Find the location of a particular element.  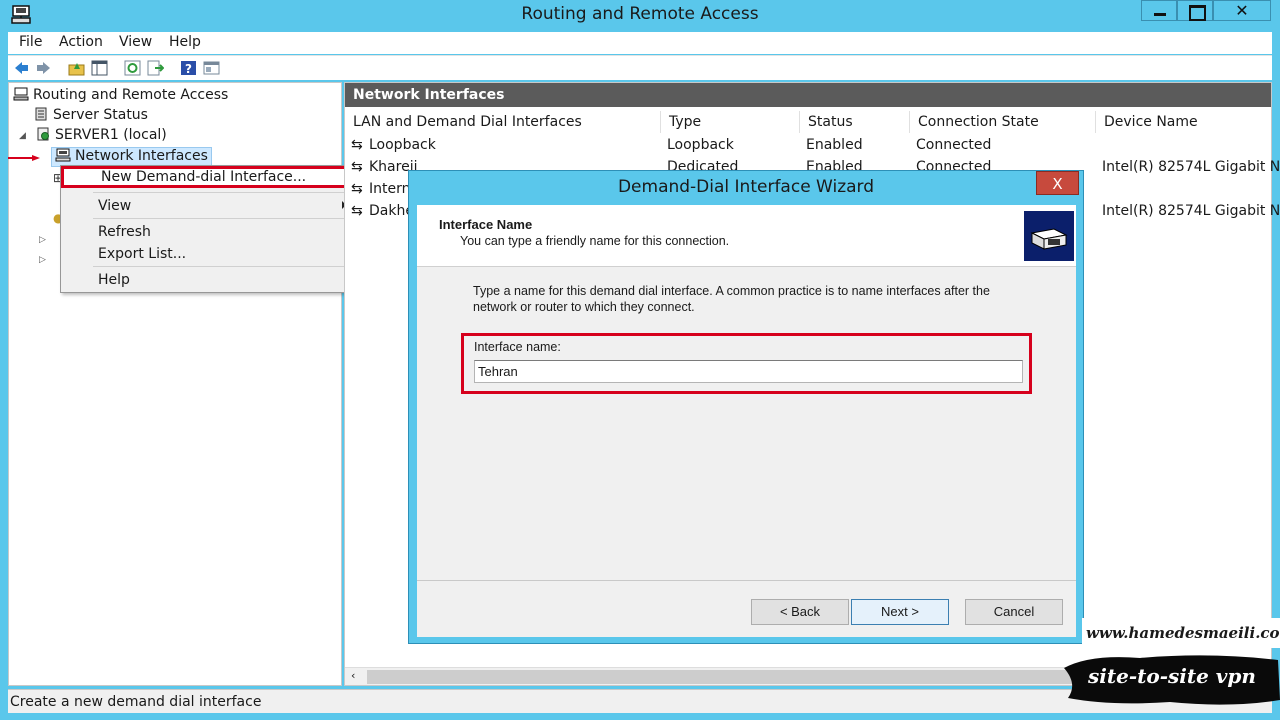

help-icon: ? is located at coordinates (188, 68).